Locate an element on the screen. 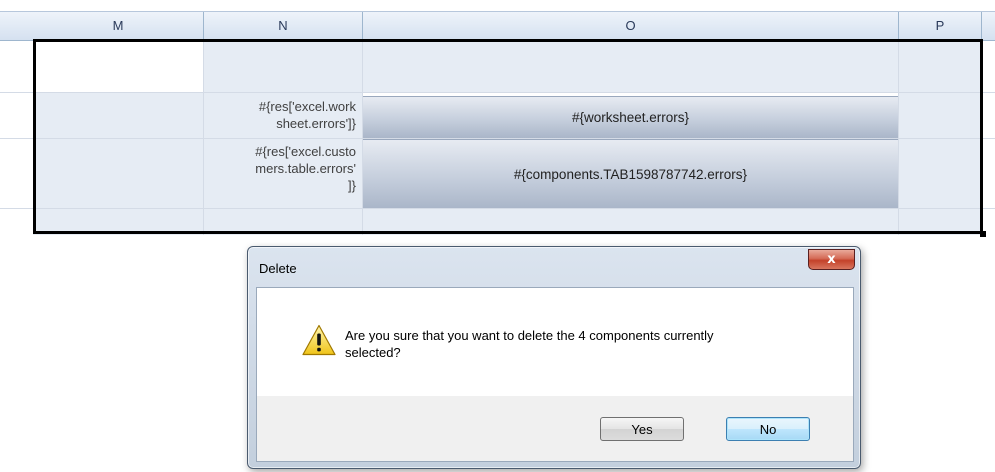 The image size is (995, 472). label-line: #{res['excel.work is located at coordinates (307, 106).